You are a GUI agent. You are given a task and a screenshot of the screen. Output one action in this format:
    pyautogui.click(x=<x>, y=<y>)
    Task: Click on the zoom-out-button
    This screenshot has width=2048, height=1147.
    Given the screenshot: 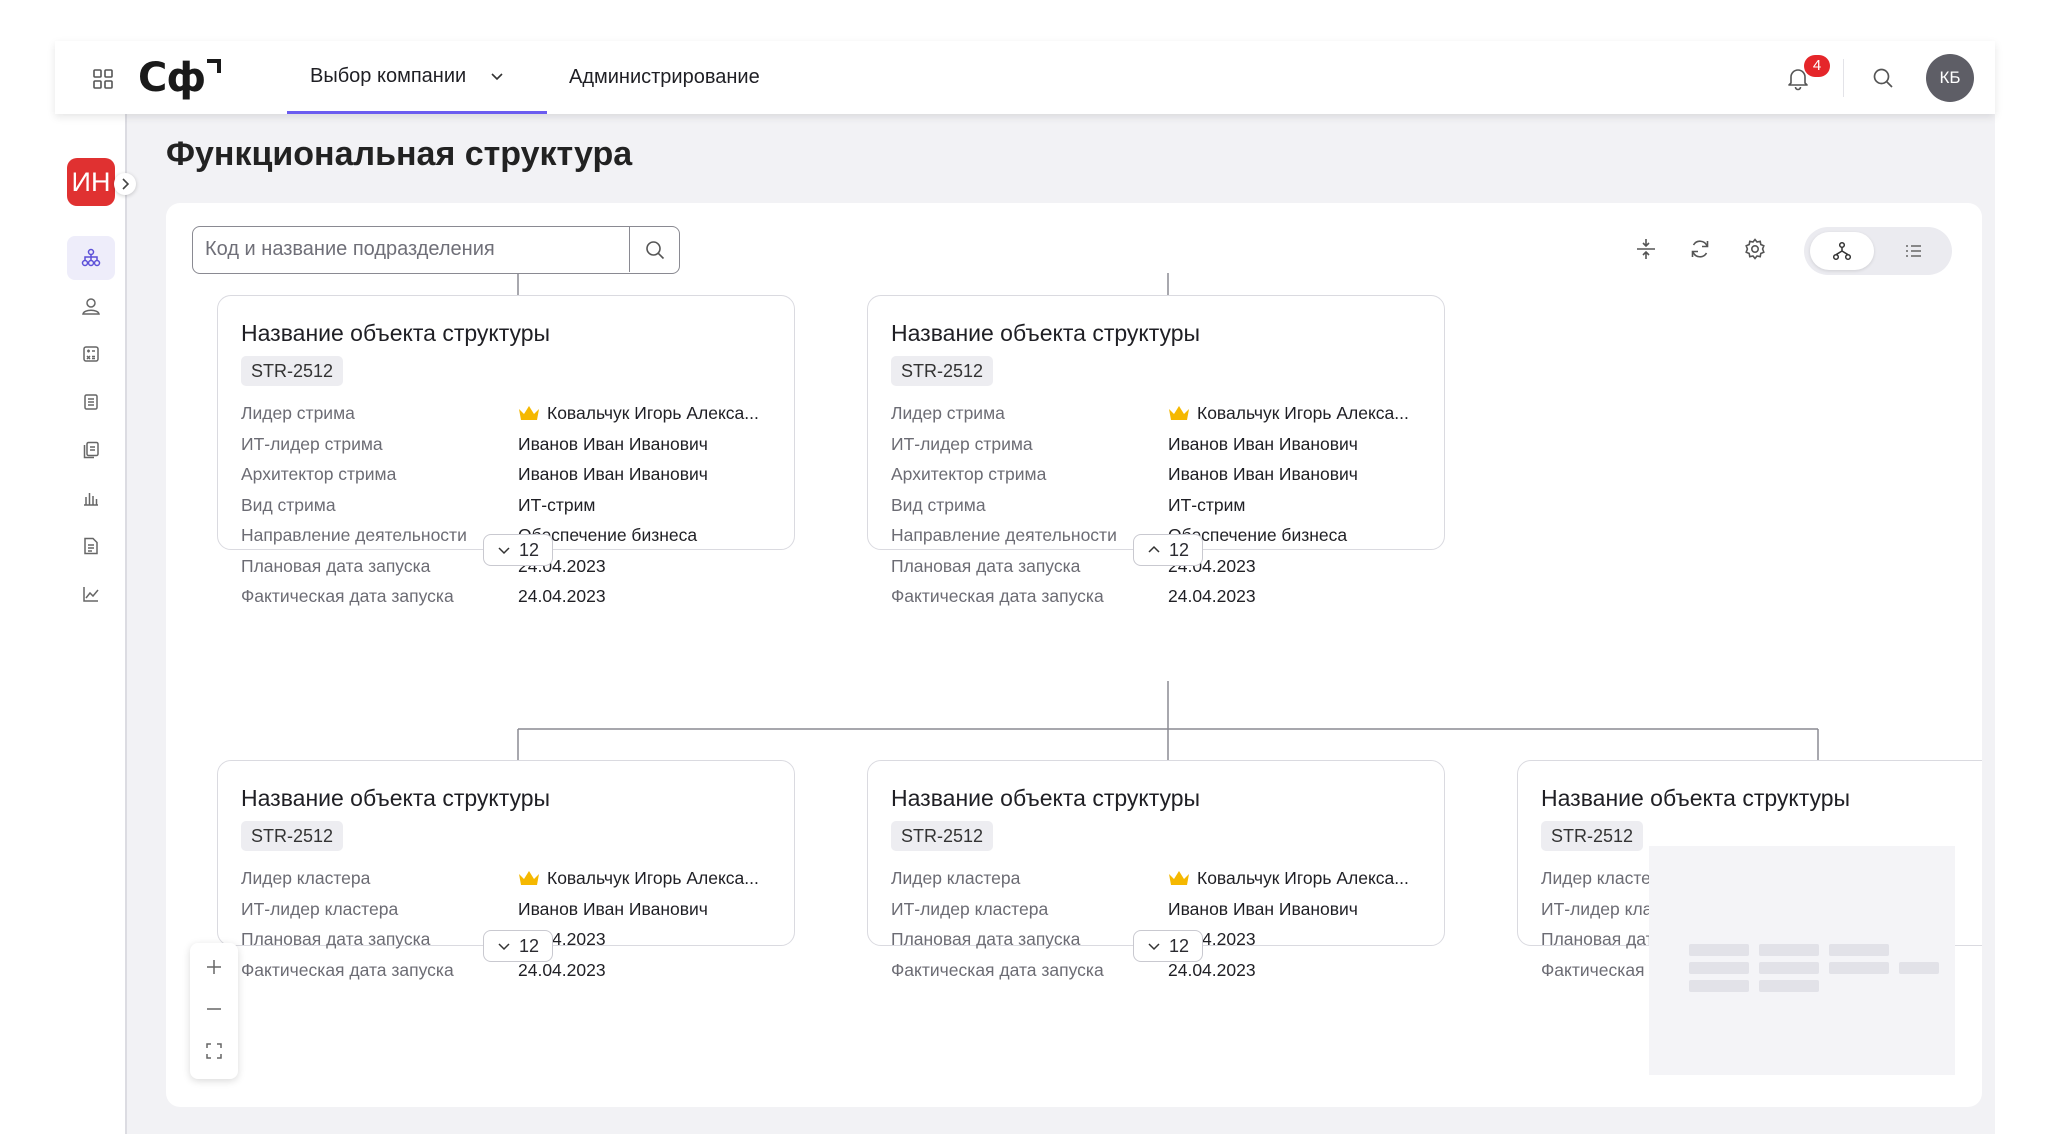 What is the action you would take?
    pyautogui.click(x=214, y=1009)
    